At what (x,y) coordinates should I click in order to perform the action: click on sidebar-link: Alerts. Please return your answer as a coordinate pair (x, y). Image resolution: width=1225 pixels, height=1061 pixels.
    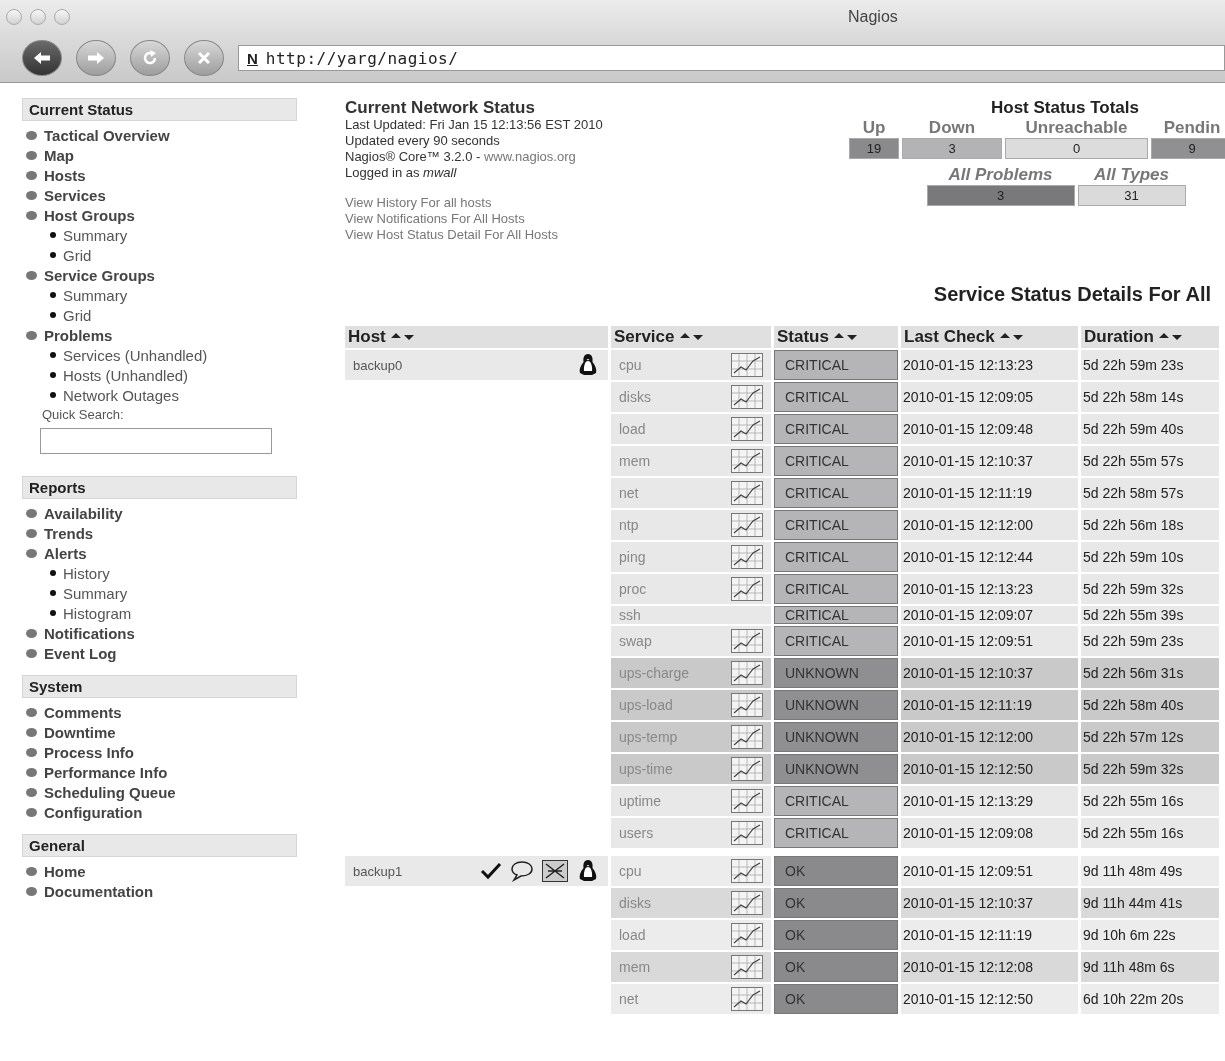
    Looking at the image, I should click on (65, 553).